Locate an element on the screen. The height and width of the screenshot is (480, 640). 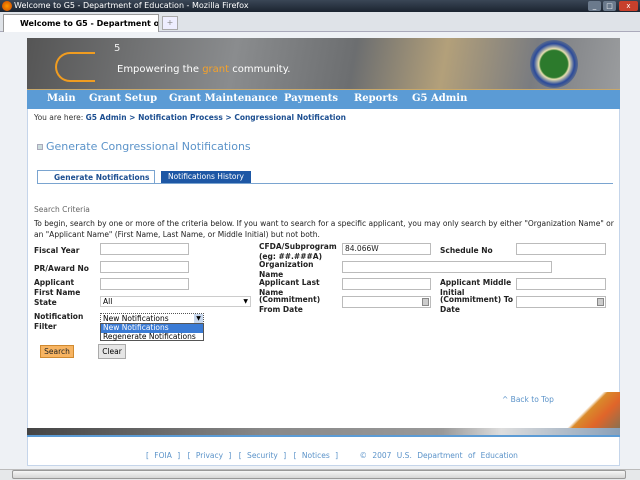
g5-logo-sup: 5 is located at coordinates (117, 48).